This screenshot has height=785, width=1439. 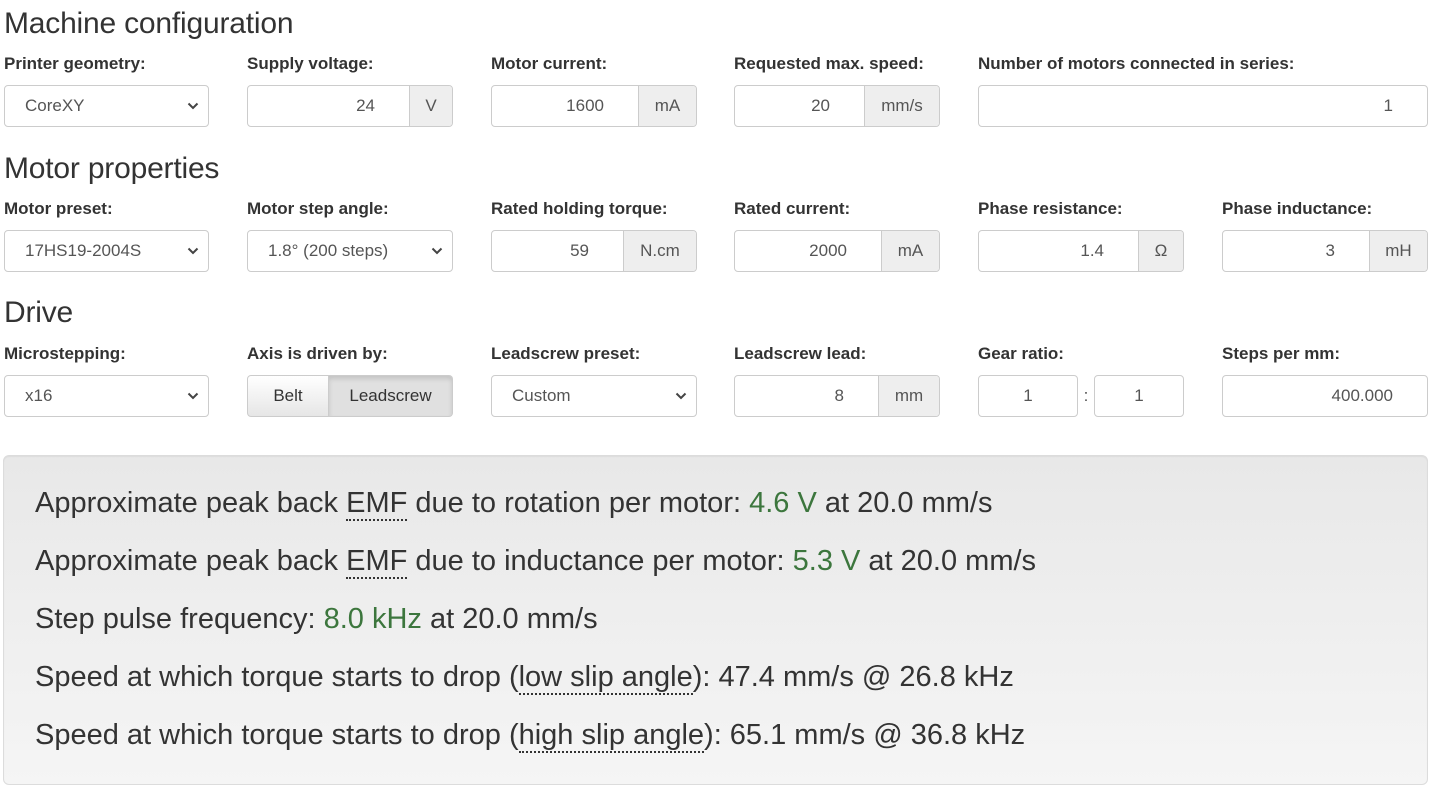 I want to click on step-angle-field: Motor step angle: 1.8° (200 steps), so click(x=350, y=235).